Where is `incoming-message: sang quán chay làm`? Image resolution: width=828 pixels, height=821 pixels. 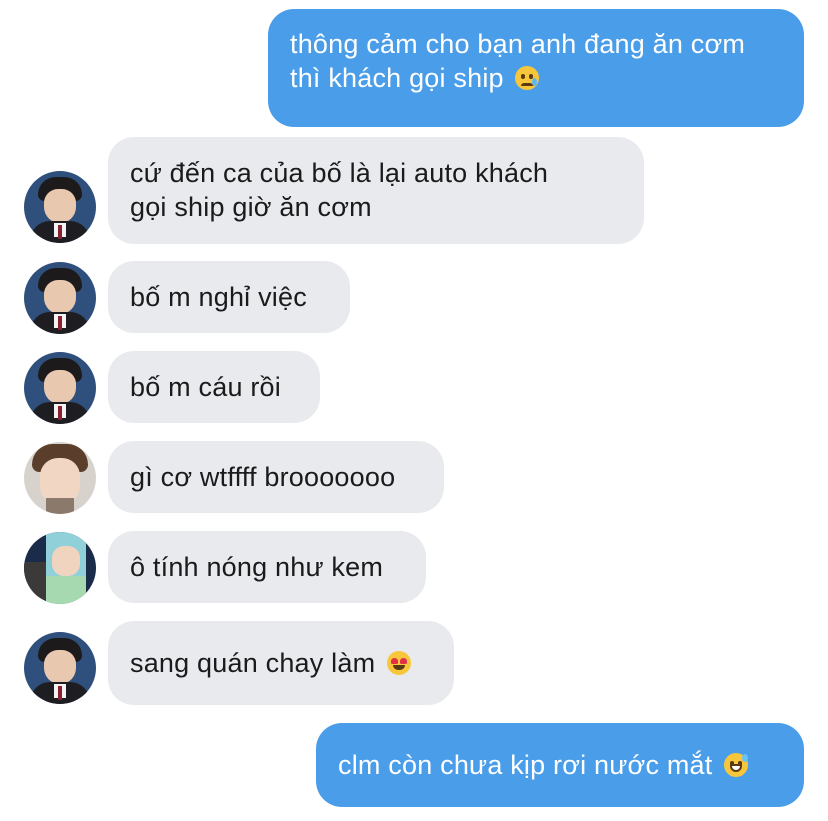
incoming-message: sang quán chay làm is located at coordinates (281, 663).